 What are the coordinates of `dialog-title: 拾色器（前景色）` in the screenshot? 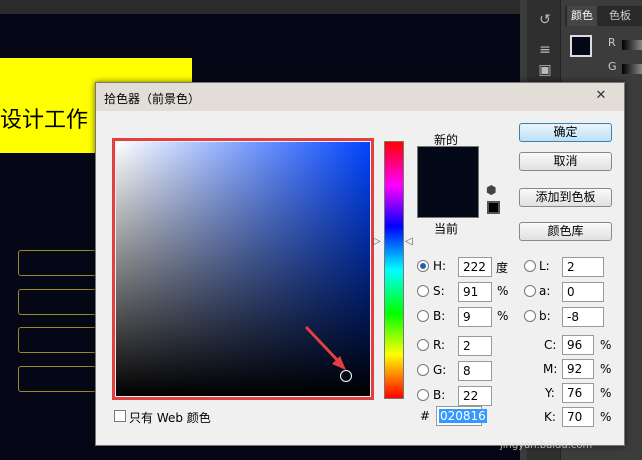 It's located at (152, 99).